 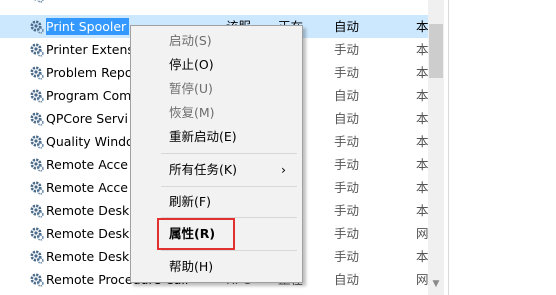 What do you see at coordinates (436, 51) in the screenshot?
I see `scrollbar-thumb` at bounding box center [436, 51].